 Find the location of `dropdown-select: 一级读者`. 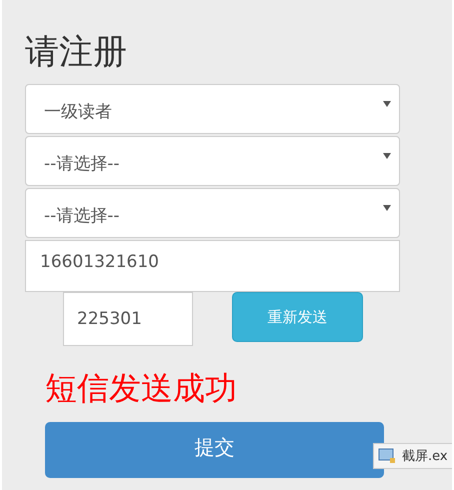

dropdown-select: 一级读者 is located at coordinates (212, 109).